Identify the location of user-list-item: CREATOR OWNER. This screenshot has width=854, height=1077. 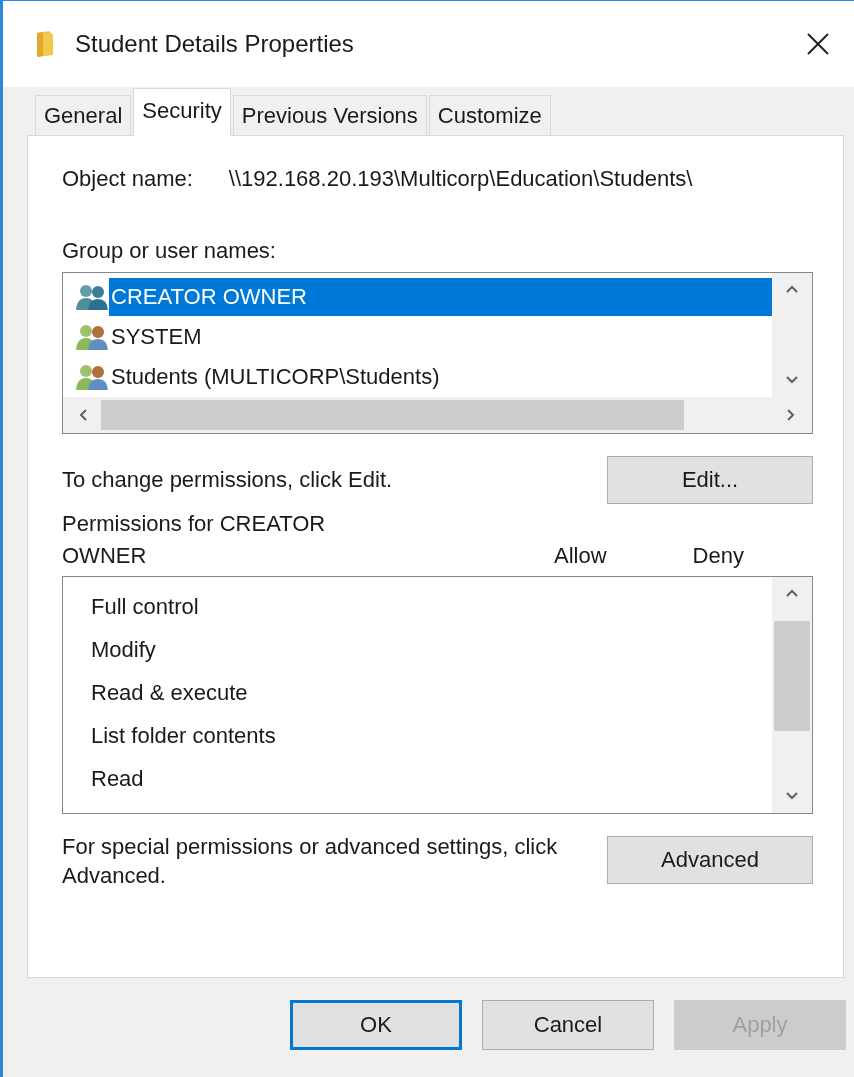
(440, 297).